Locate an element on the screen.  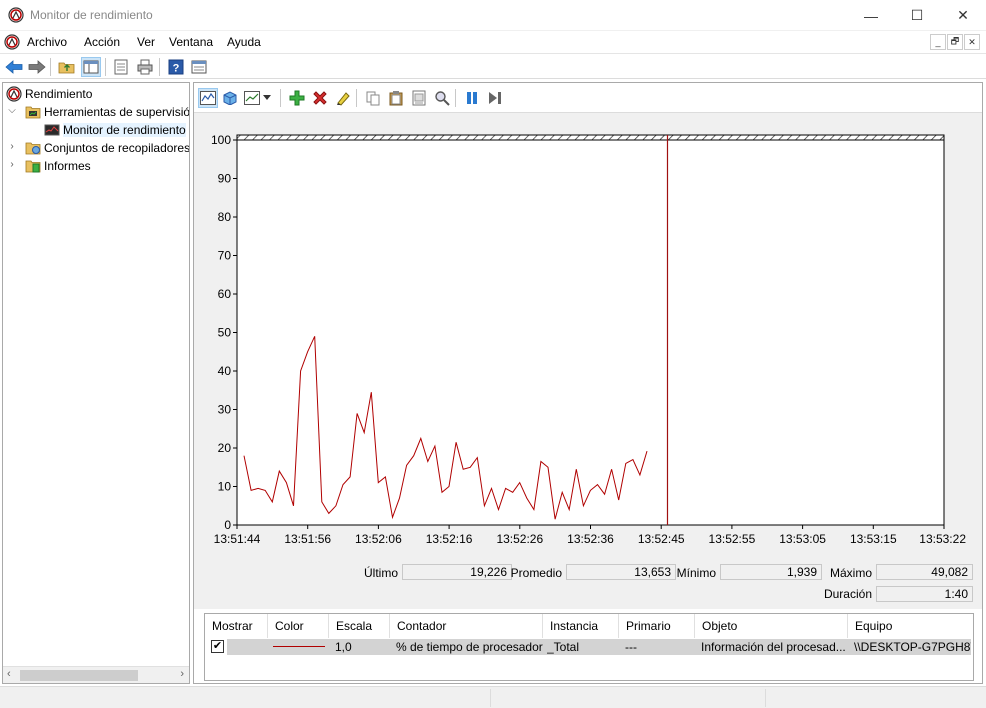
graph-type-dropdown-icon is located at coordinates (267, 98).